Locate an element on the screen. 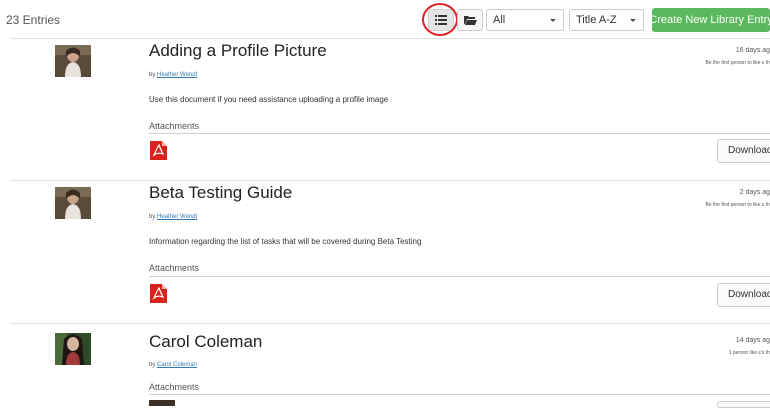 The width and height of the screenshot is (770, 408). sort-select-value: Title A-Z is located at coordinates (596, 20).